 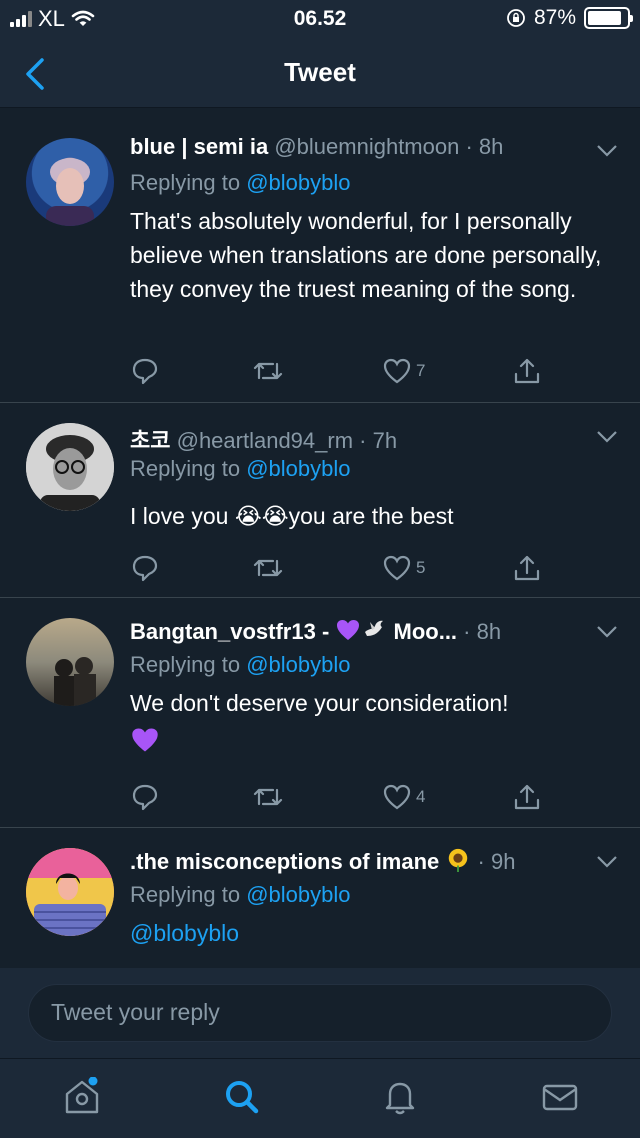 What do you see at coordinates (261, 516) in the screenshot?
I see `crying-emoji: 😭😭` at bounding box center [261, 516].